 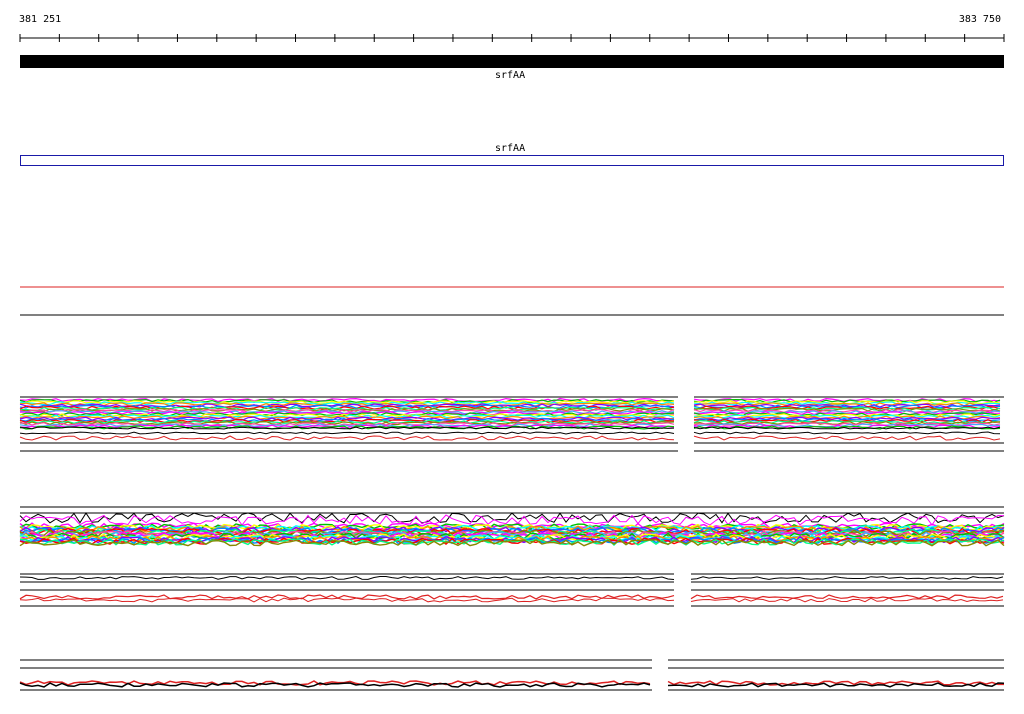 What do you see at coordinates (335, 685) in the screenshot?
I see `profile-d-trace` at bounding box center [335, 685].